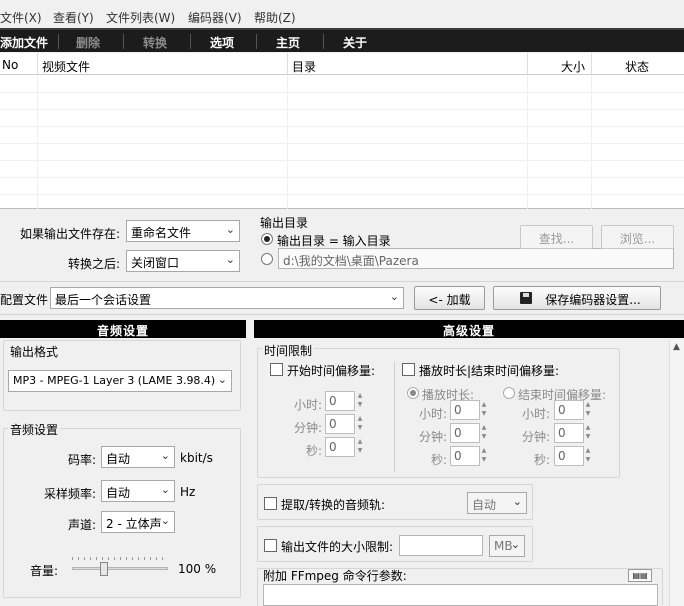  I want to click on start-hours-input: 0, so click(340, 401).